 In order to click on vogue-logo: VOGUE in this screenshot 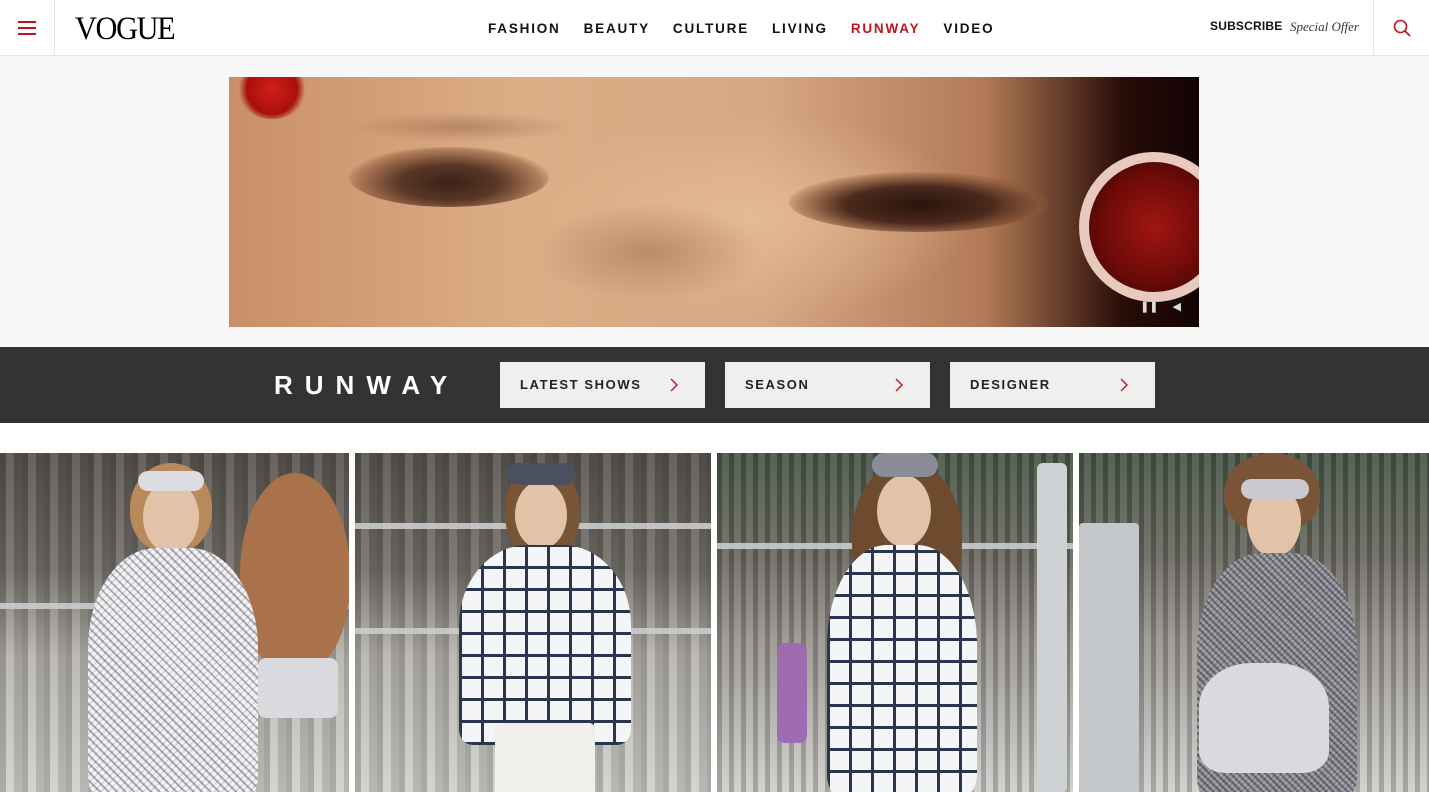, I will do `click(125, 28)`.